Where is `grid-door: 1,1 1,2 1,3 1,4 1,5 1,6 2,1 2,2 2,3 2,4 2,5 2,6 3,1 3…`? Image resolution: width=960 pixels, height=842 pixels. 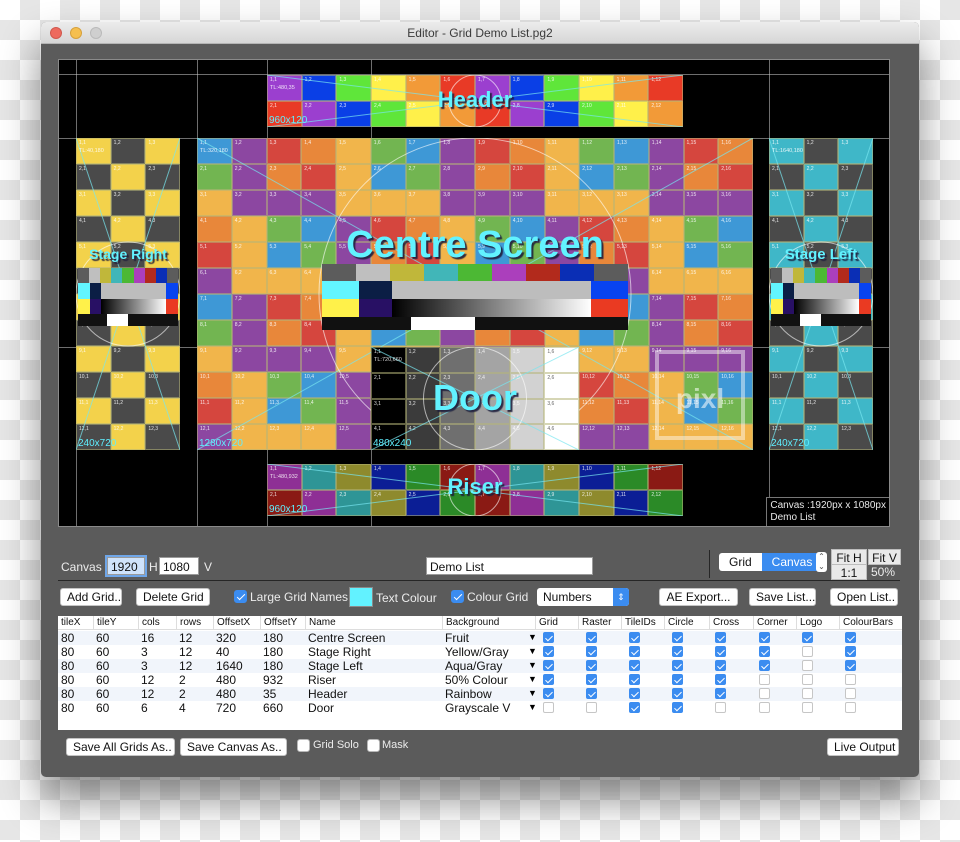
grid-door: 1,1 1,2 1,3 1,4 1,5 1,6 2,1 2,2 2,3 2,4 2,5 2,6 3,1 3… is located at coordinates (475, 398).